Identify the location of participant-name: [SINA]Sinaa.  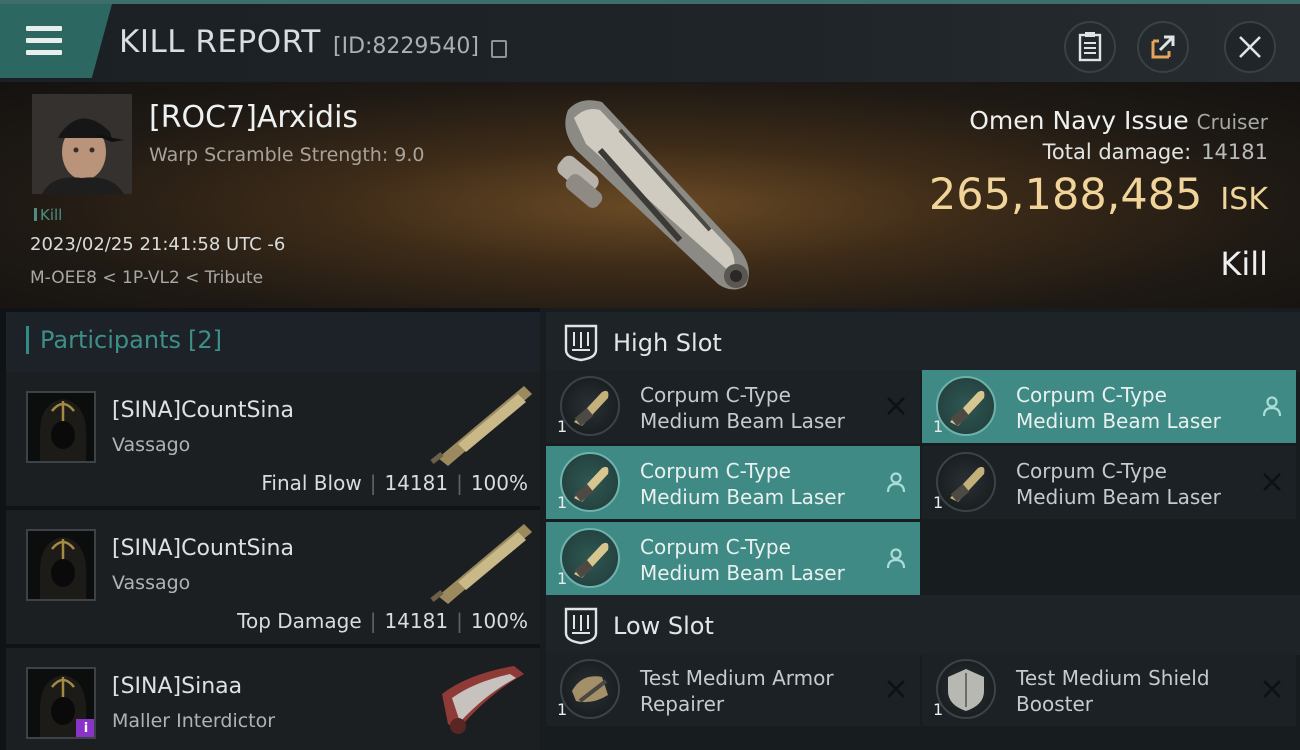
(177, 686).